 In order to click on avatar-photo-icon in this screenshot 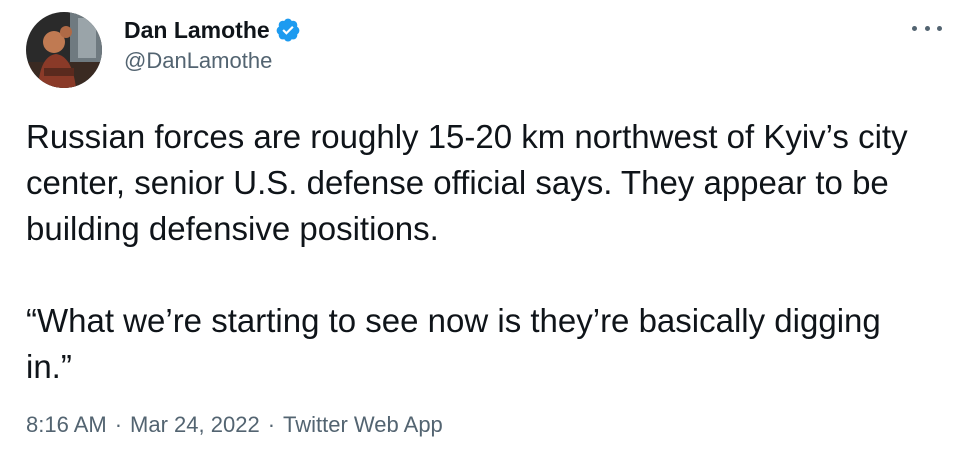, I will do `click(64, 50)`.